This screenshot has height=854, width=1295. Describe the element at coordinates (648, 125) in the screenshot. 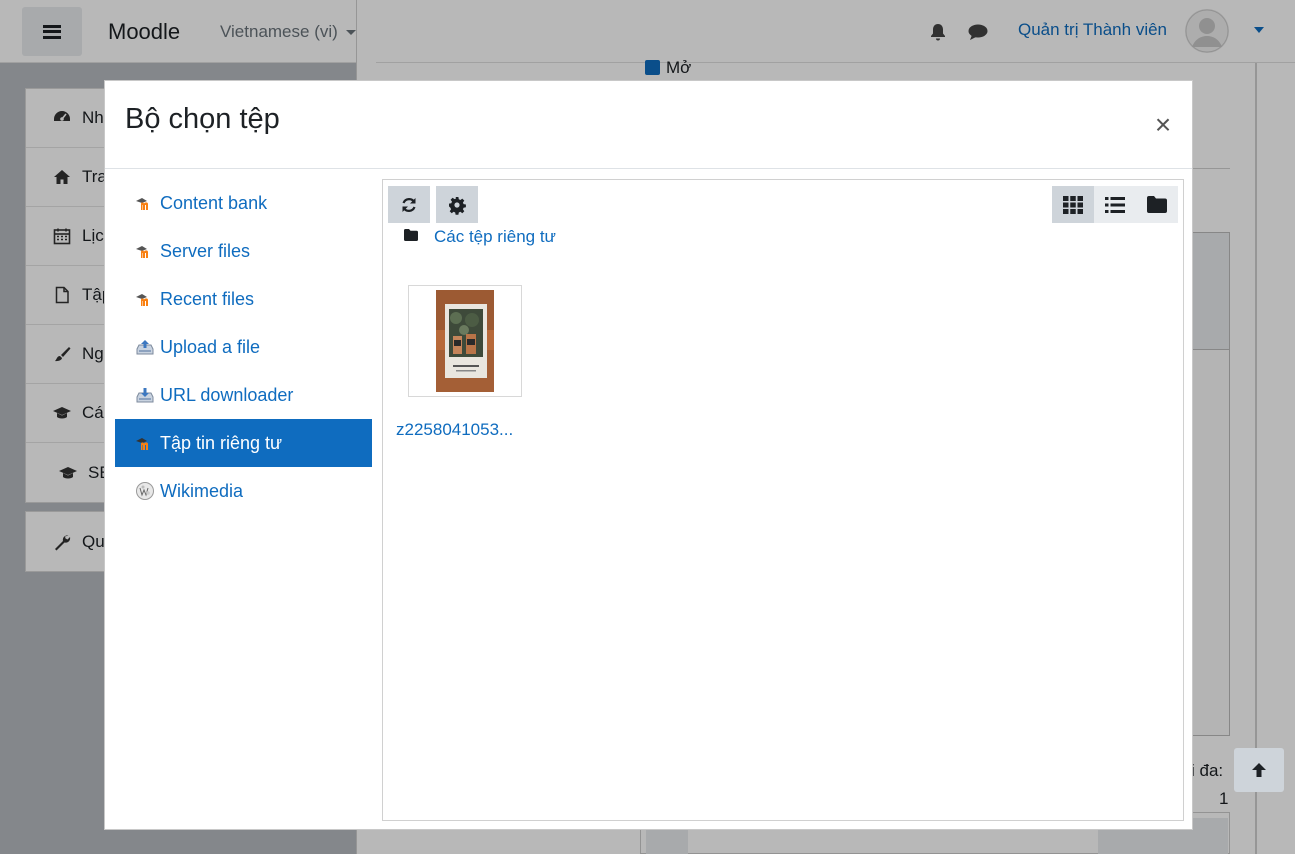

I see `dialog-header: Bộ chọn tệp ×` at that location.